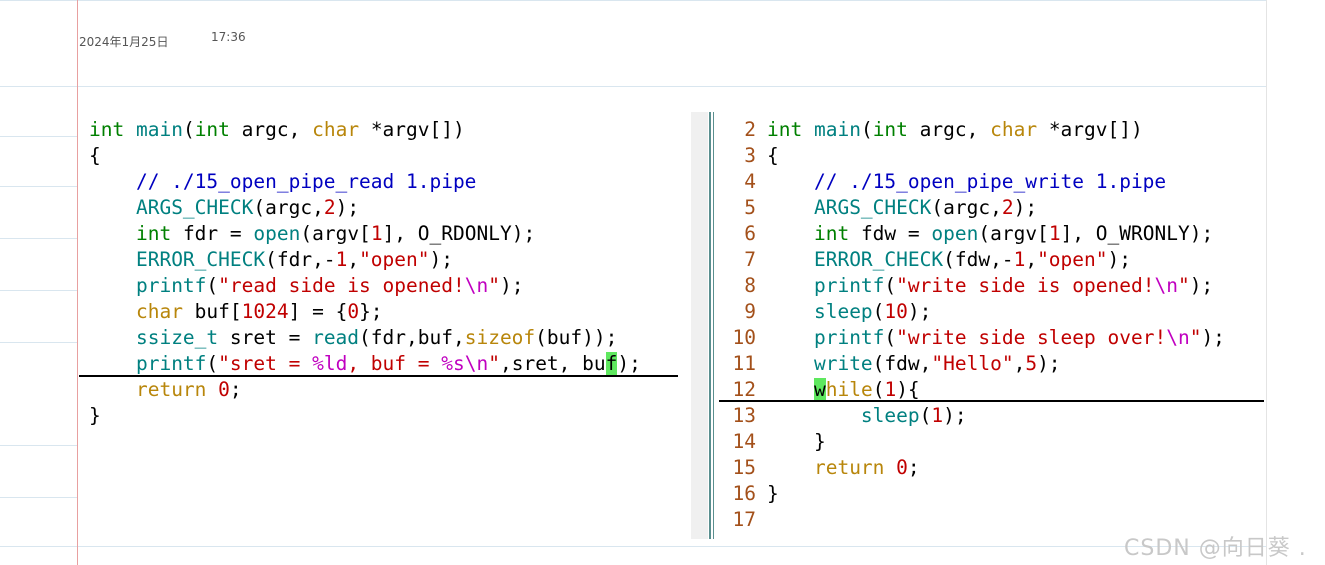 The width and height of the screenshot is (1325, 565). I want to click on code-line: int fdr = open(argv[1], O_RDONLY);, so click(312, 234).